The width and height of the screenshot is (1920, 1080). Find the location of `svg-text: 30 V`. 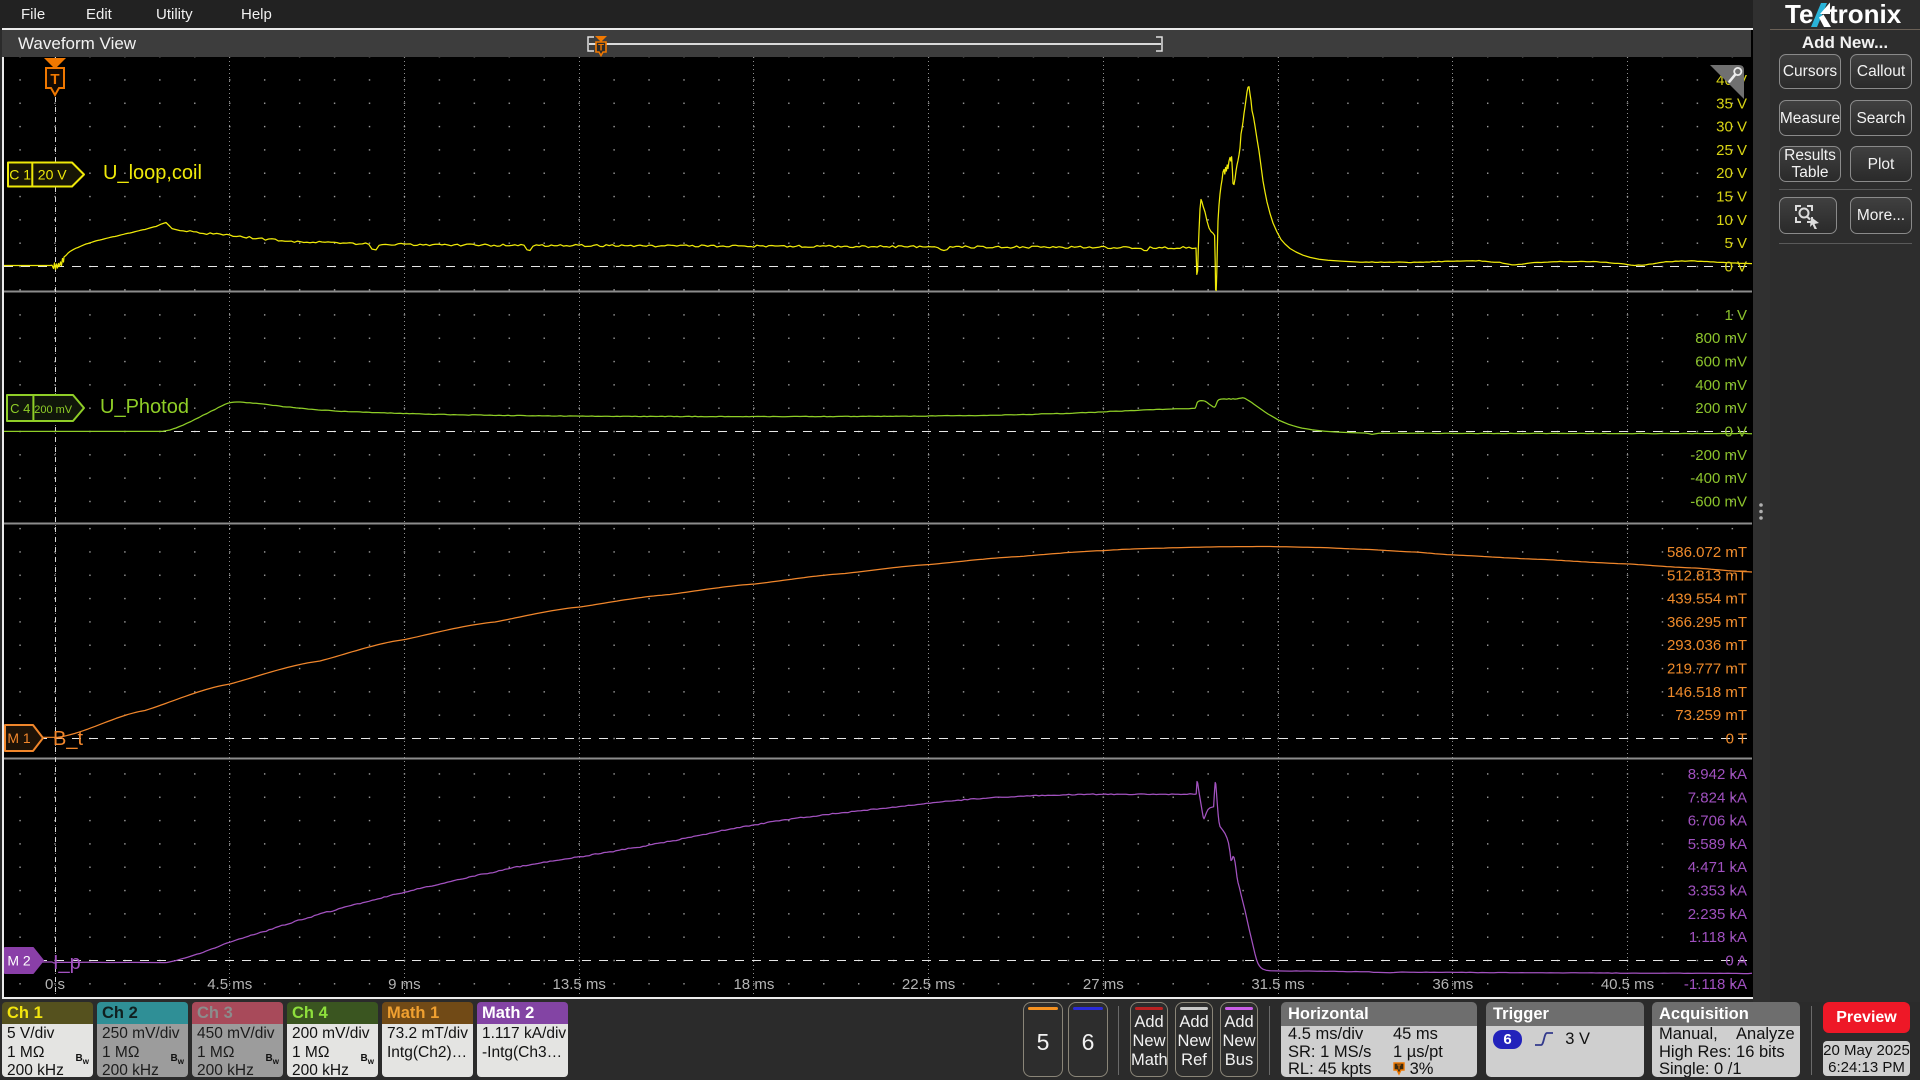

svg-text: 30 V is located at coordinates (1731, 127).